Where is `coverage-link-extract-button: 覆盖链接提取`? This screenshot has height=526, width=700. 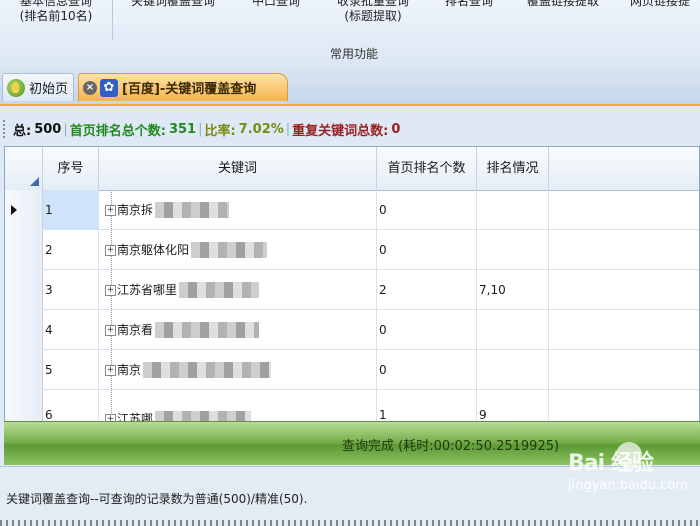 coverage-link-extract-button: 覆盖链接提取 is located at coordinates (563, 4).